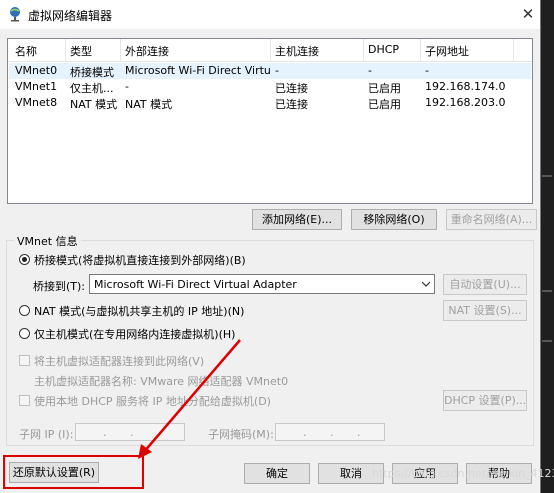  I want to click on subnet-mask-label: 子网掩码(M):, so click(241, 434).